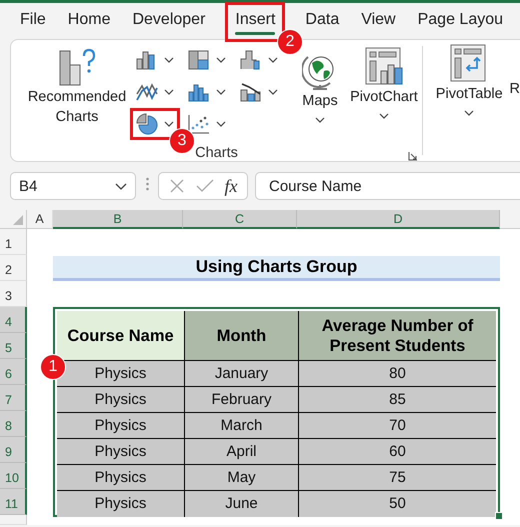 The image size is (520, 527). Describe the element at coordinates (33, 18) in the screenshot. I see `menu-tab: File` at that location.